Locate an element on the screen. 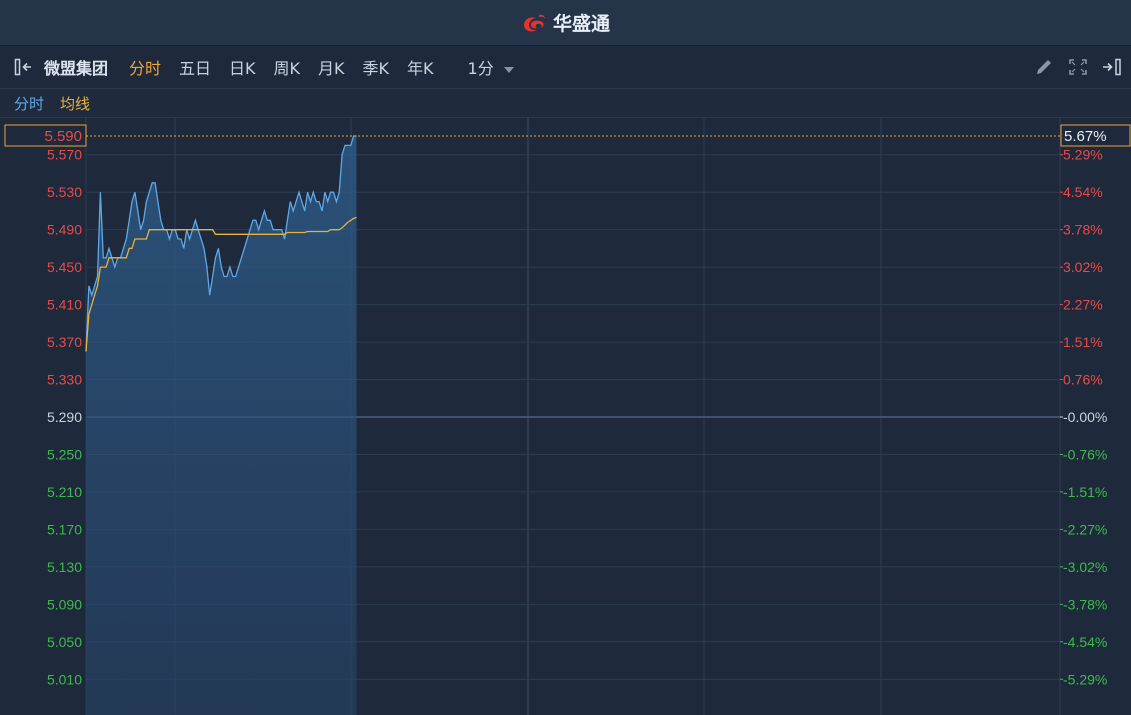  y-tick-percent-label: 0.76% is located at coordinates (1083, 380).